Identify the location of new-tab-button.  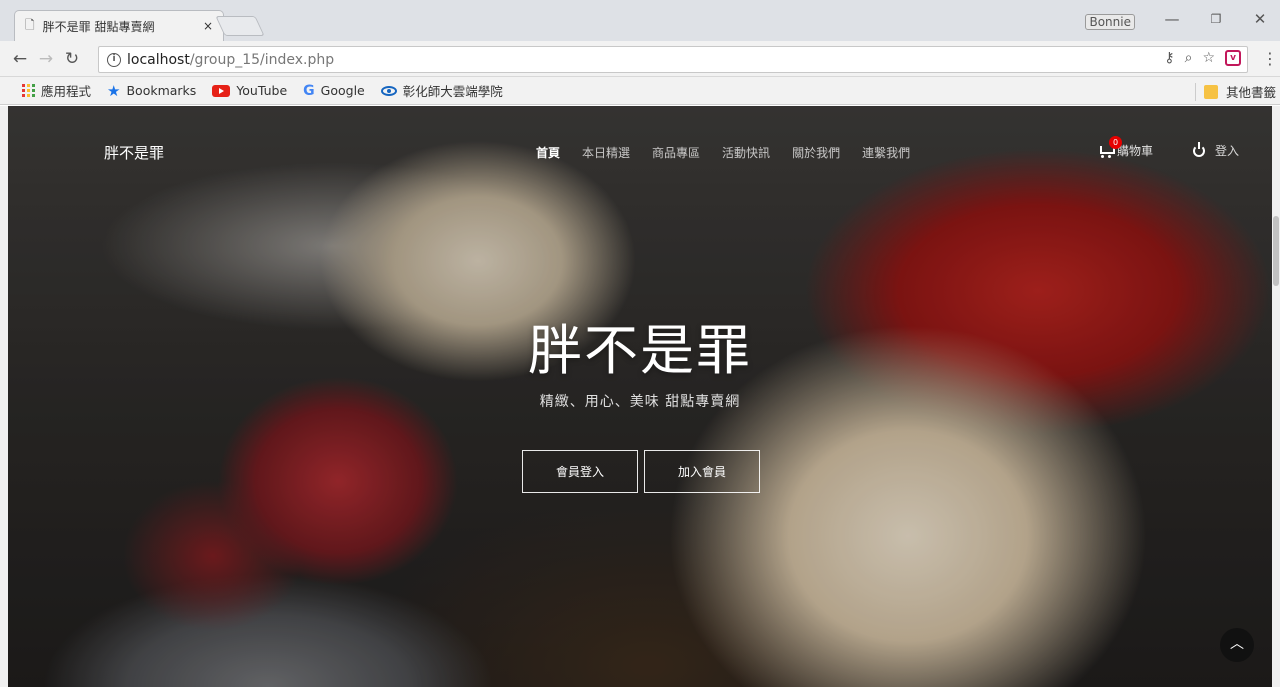
(240, 26).